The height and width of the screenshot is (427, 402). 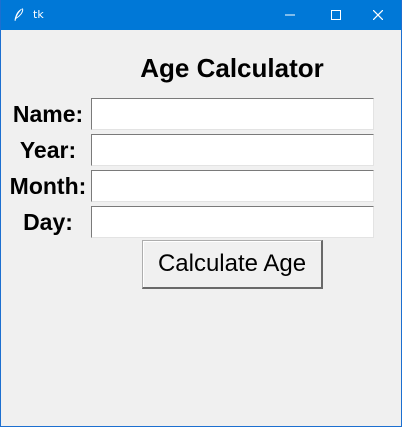 What do you see at coordinates (48, 114) in the screenshot?
I see `name-label: Name:` at bounding box center [48, 114].